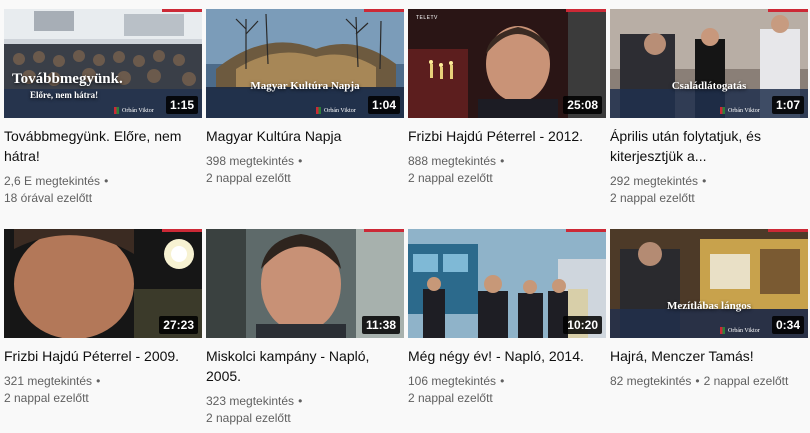 This screenshot has width=810, height=433. Describe the element at coordinates (305, 86) in the screenshot. I see `thumbnail-caption: Magyar Kultúra Napja` at that location.